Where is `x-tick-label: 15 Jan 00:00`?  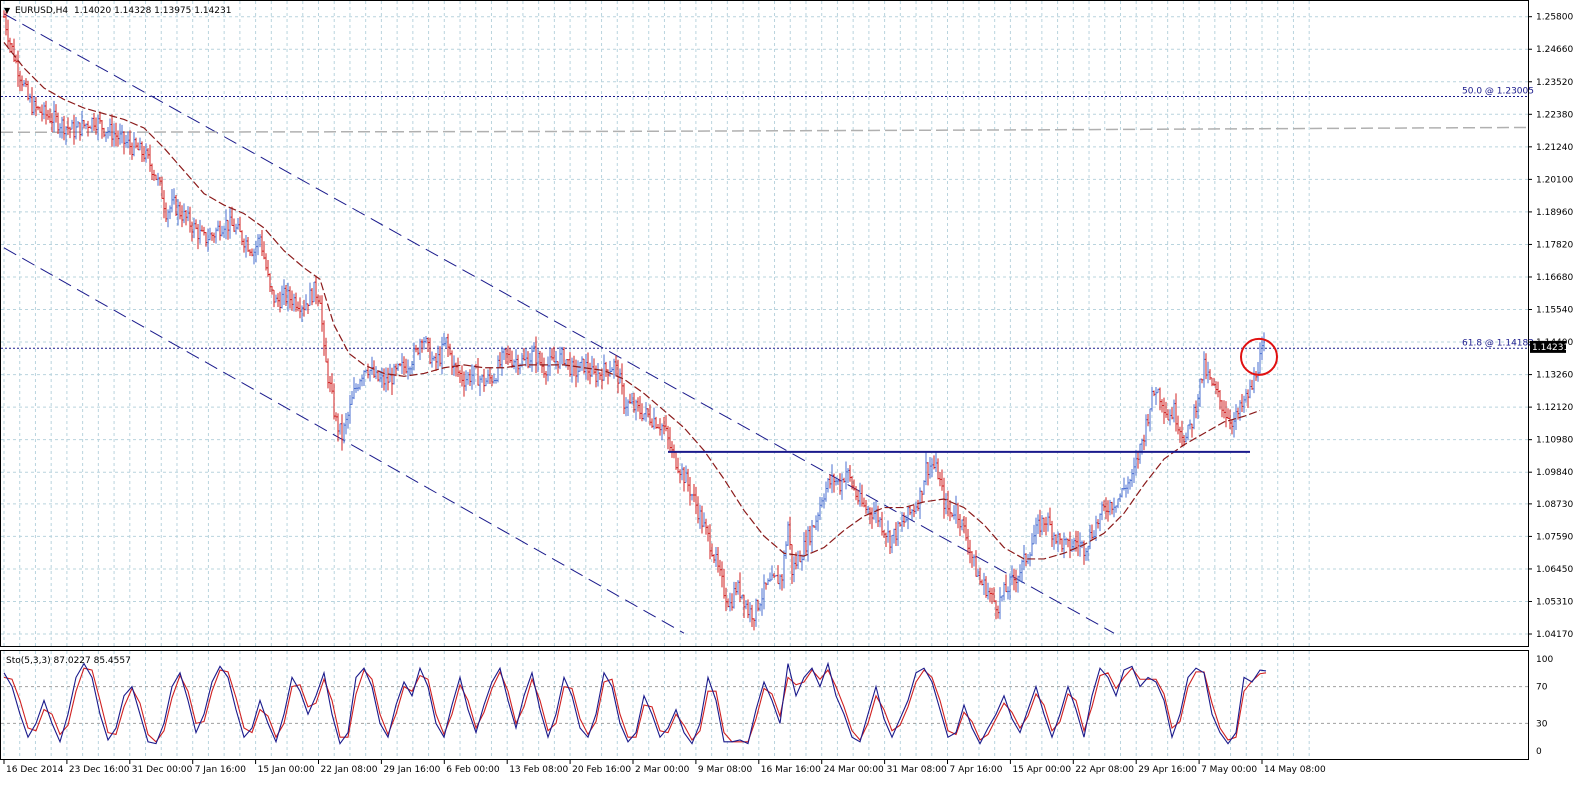 x-tick-label: 15 Jan 00:00 is located at coordinates (286, 770).